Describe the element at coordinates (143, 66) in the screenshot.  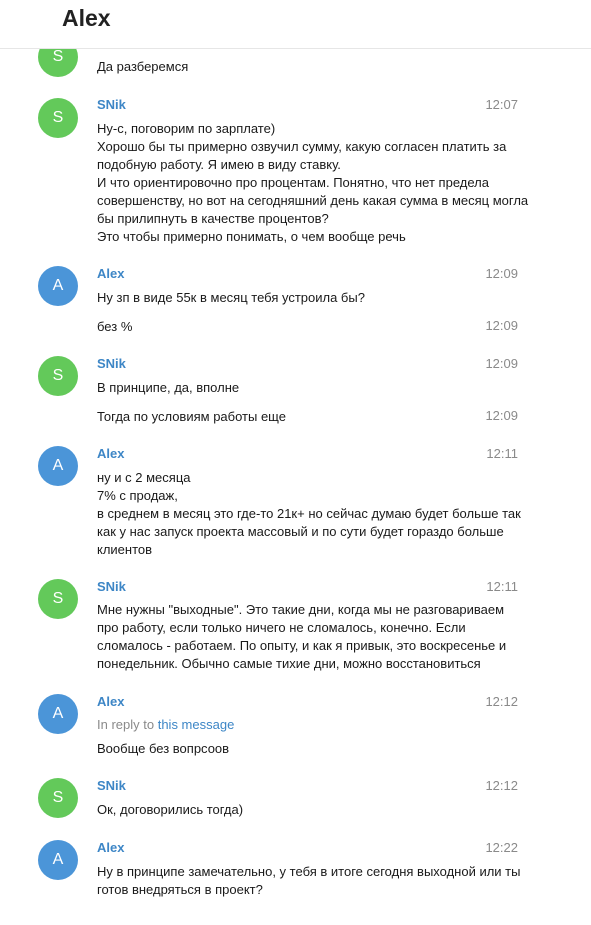
I see `message-text: Да разберемся` at that location.